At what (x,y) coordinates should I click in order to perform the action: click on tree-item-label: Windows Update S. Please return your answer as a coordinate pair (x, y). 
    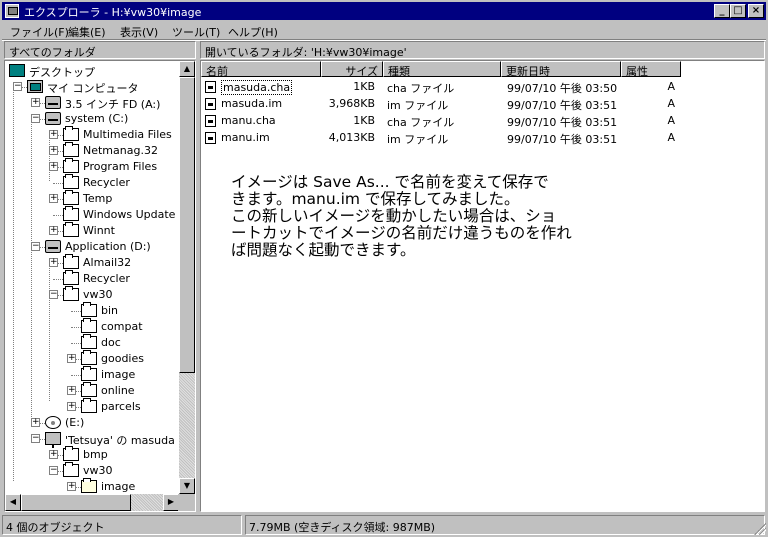
    Looking at the image, I should click on (134, 214).